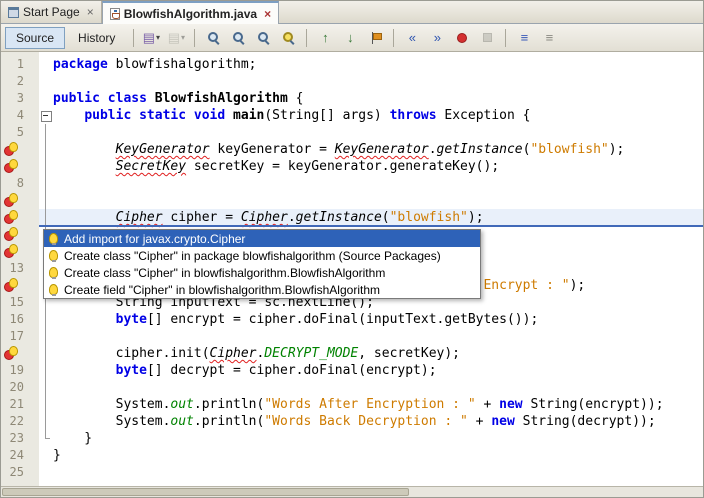 The image size is (704, 498). I want to click on go-back-button: ▤ ▾, so click(176, 38).